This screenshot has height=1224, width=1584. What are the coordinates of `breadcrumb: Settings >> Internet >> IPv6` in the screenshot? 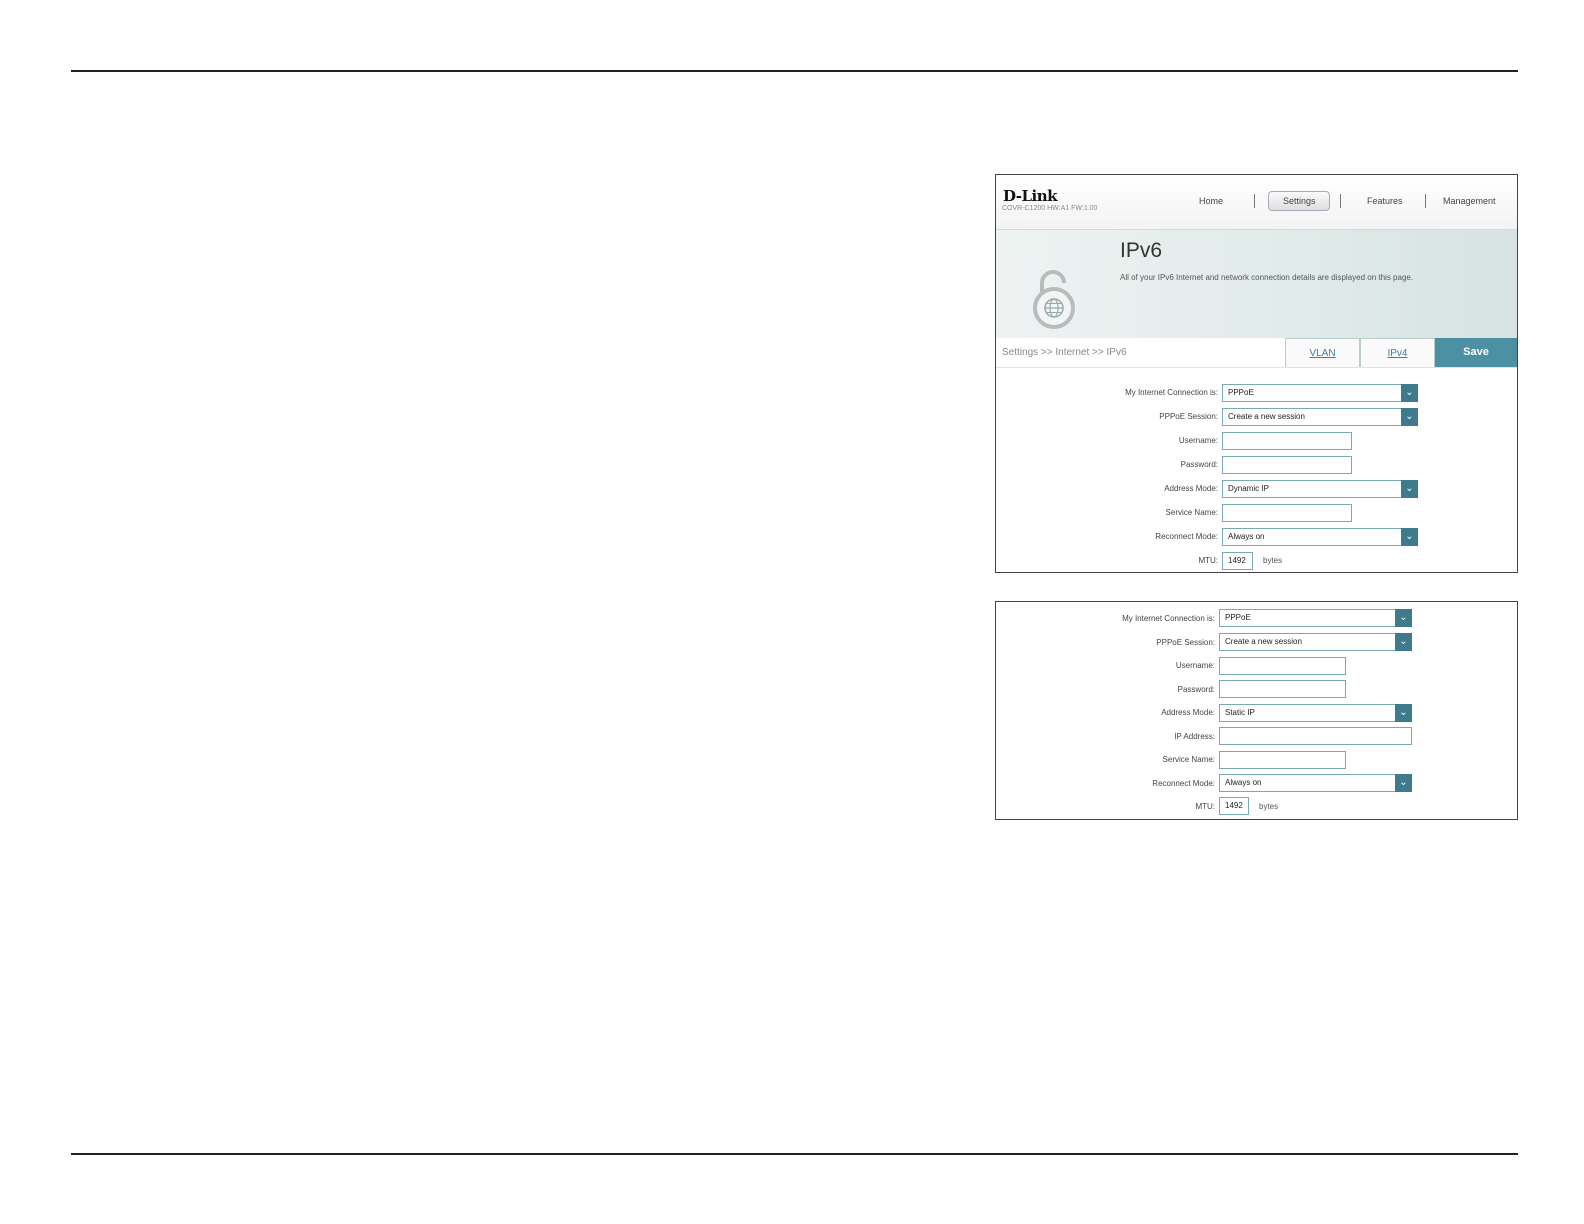 It's located at (1064, 352).